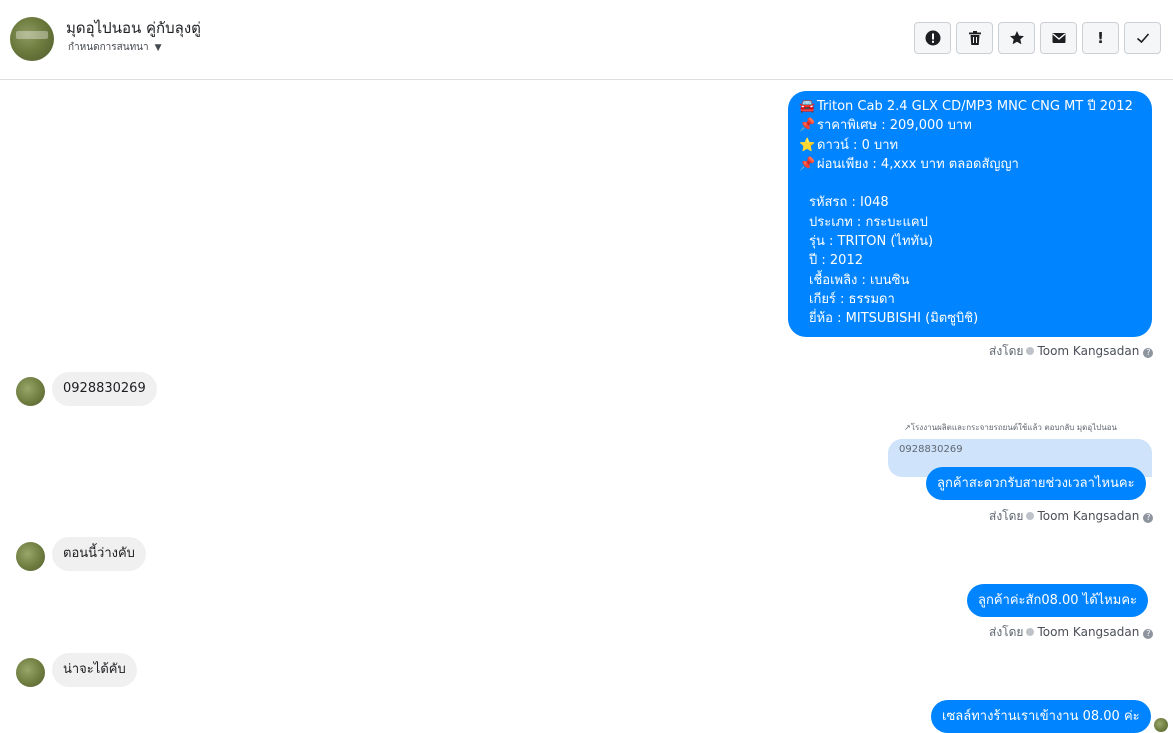 The width and height of the screenshot is (1173, 733). I want to click on emoji-icon: 🚘, so click(807, 106).